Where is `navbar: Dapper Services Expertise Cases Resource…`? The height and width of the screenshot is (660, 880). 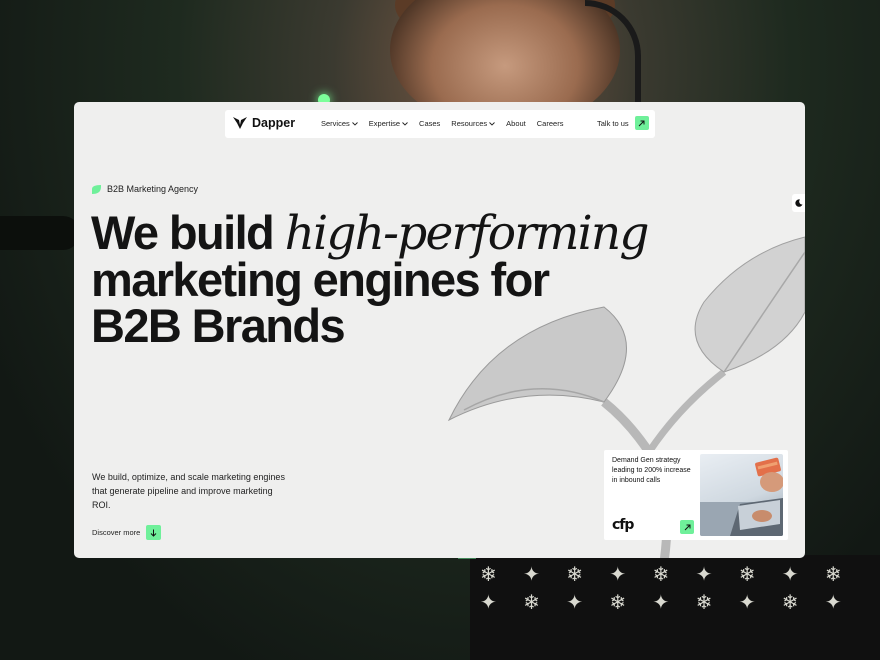
navbar: Dapper Services Expertise Cases Resource… is located at coordinates (440, 124).